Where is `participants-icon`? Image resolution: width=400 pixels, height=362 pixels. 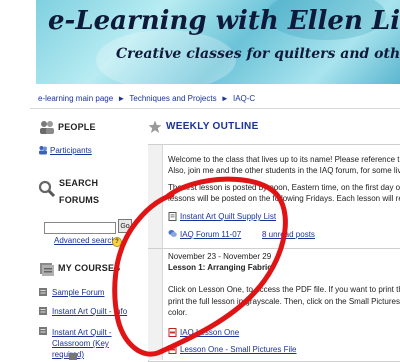 participants-icon is located at coordinates (43, 150).